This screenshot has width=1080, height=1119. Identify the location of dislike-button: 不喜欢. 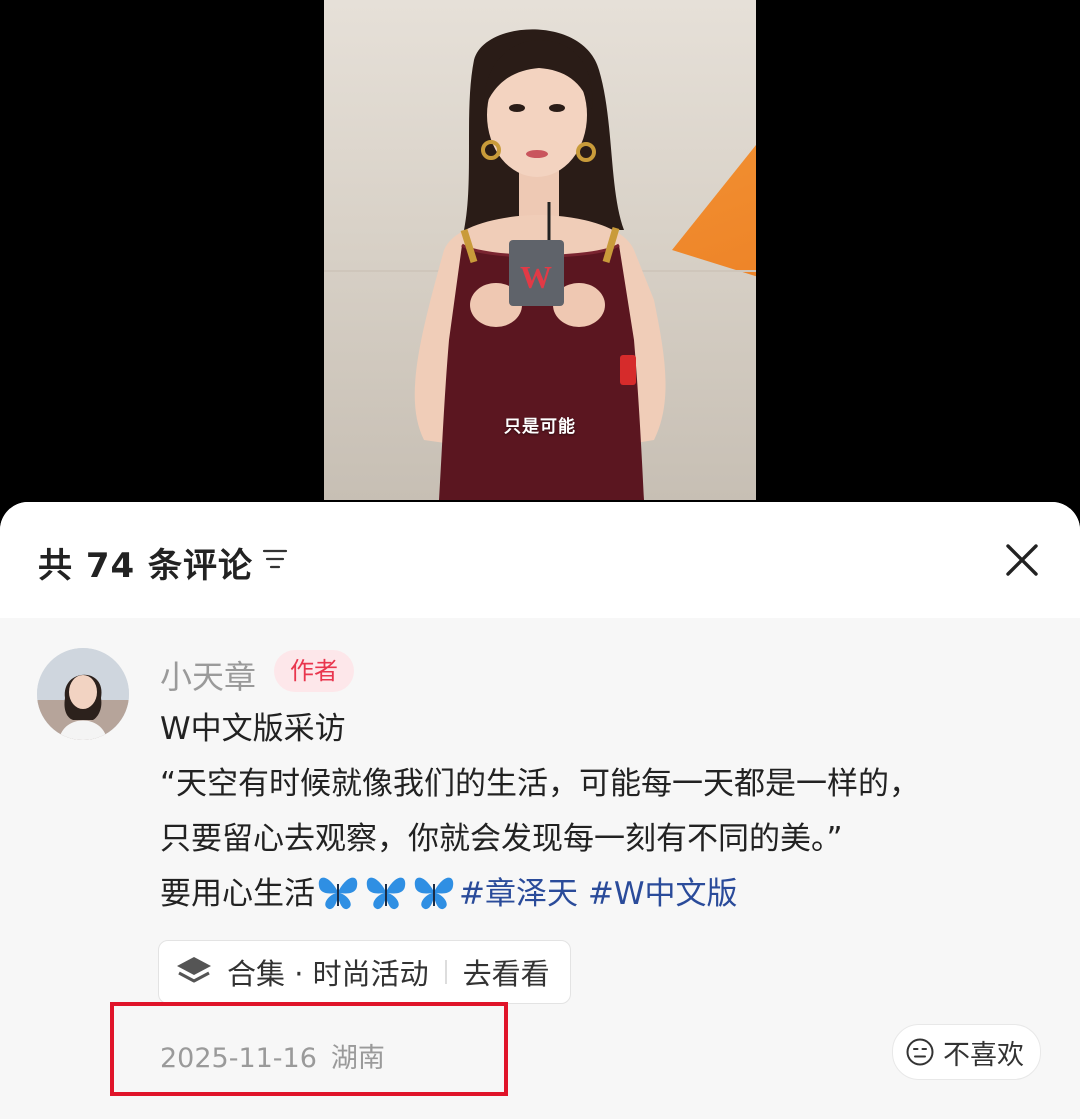
(966, 1052).